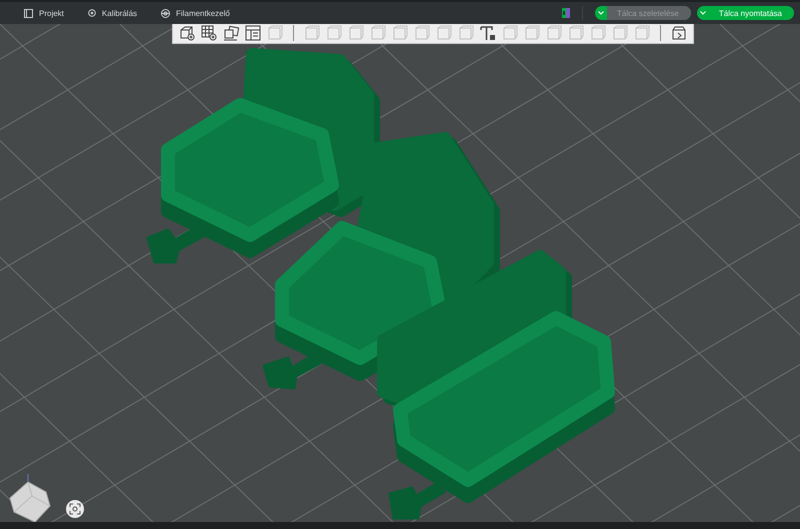 The height and width of the screenshot is (529, 800). What do you see at coordinates (253, 33) in the screenshot?
I see `panel-icon` at bounding box center [253, 33].